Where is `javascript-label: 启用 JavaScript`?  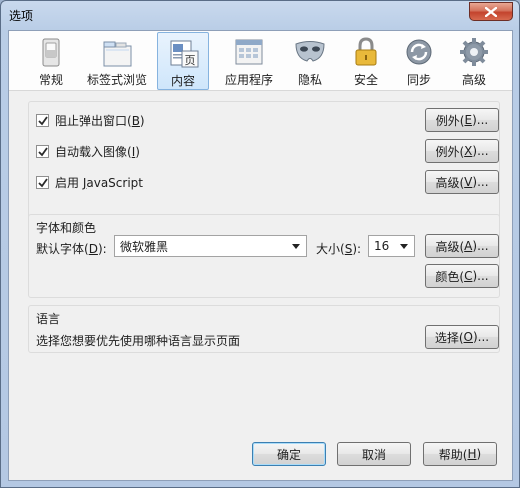 javascript-label: 启用 JavaScript is located at coordinates (99, 183).